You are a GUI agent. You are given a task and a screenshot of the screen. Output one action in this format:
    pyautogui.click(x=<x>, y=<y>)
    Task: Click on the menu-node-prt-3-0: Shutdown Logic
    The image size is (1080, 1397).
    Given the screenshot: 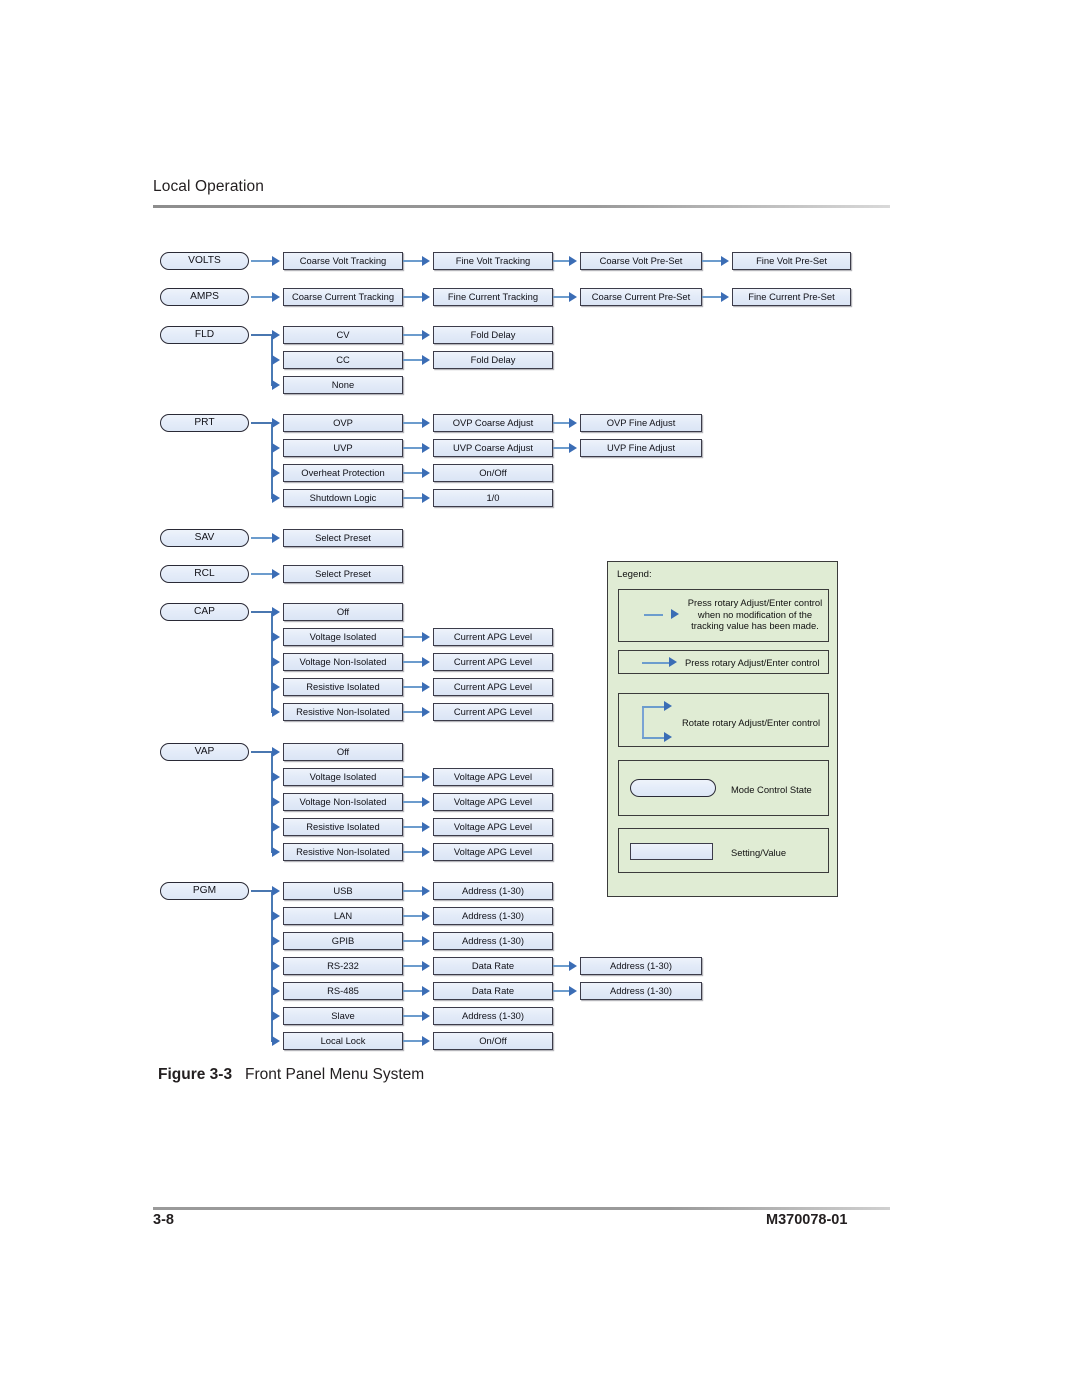 What is the action you would take?
    pyautogui.click(x=343, y=498)
    